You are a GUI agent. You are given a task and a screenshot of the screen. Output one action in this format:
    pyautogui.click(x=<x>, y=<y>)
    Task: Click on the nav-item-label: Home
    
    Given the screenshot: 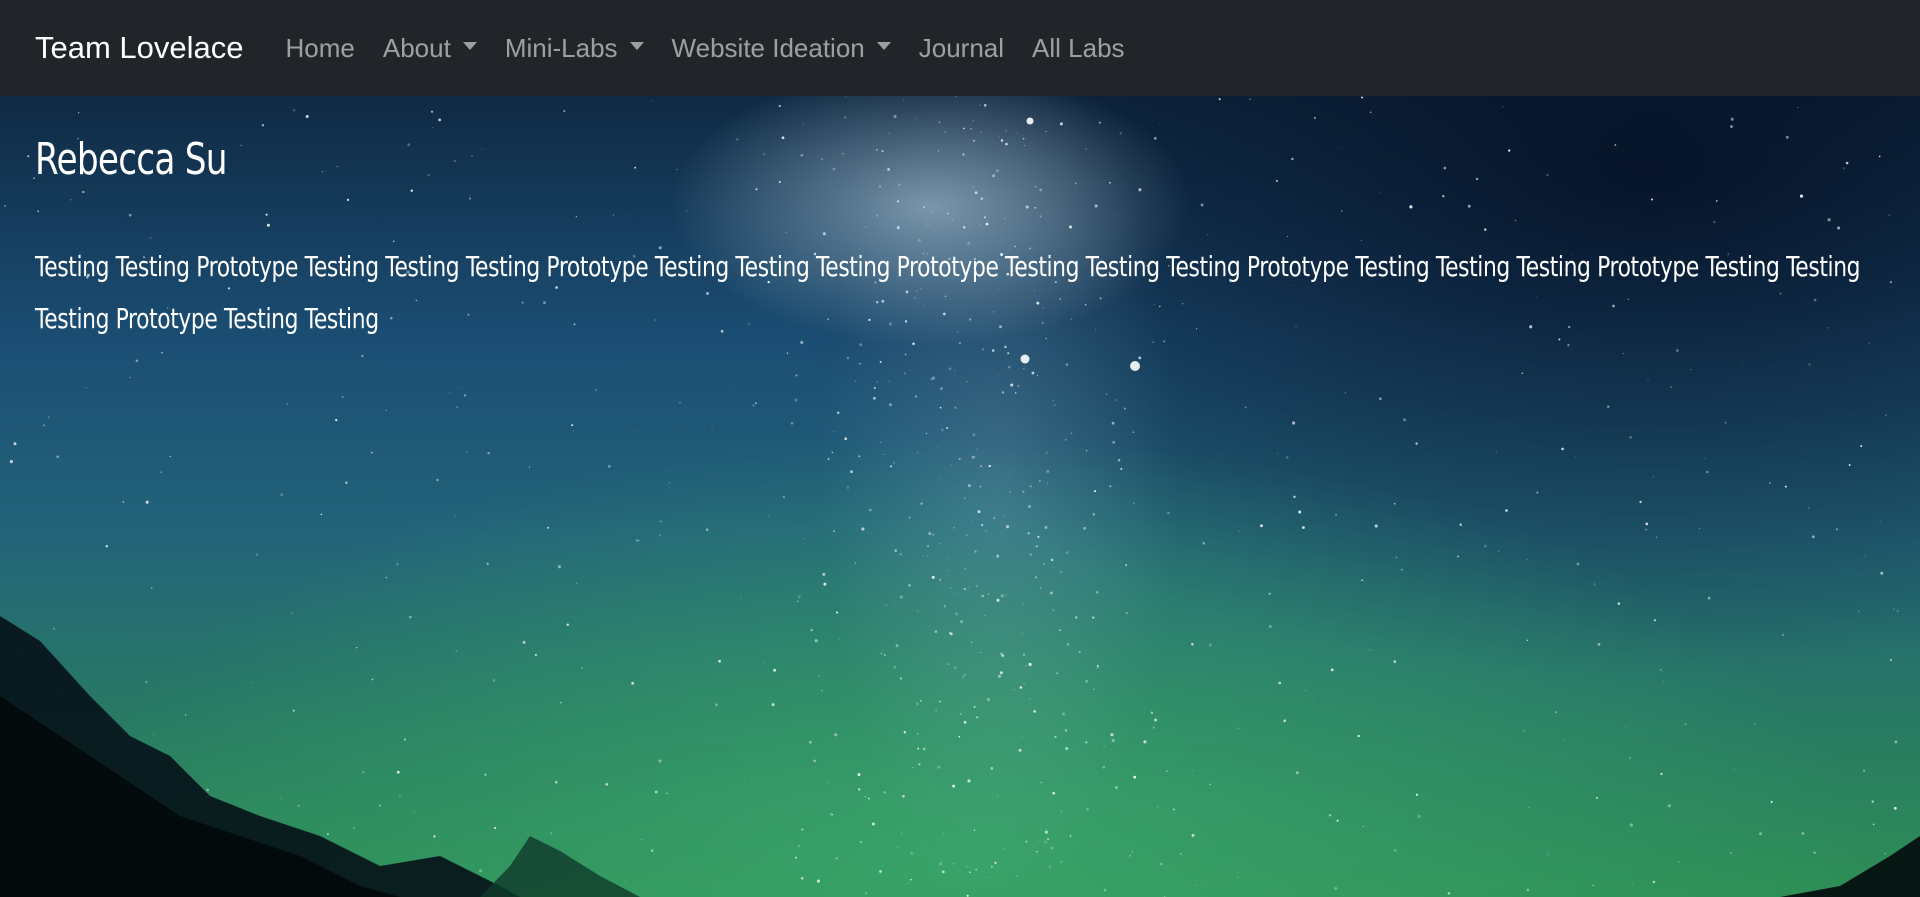 What is the action you would take?
    pyautogui.click(x=320, y=47)
    